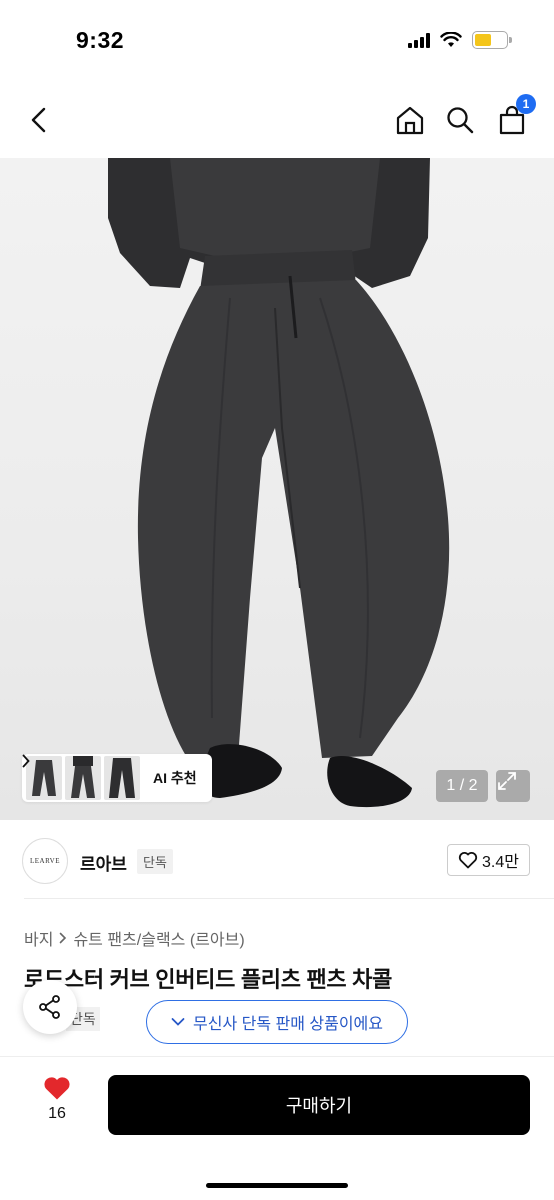  I want to click on product-title: 로드스터 커브 인버티드 플리츠 팬츠 차콜, so click(208, 979).